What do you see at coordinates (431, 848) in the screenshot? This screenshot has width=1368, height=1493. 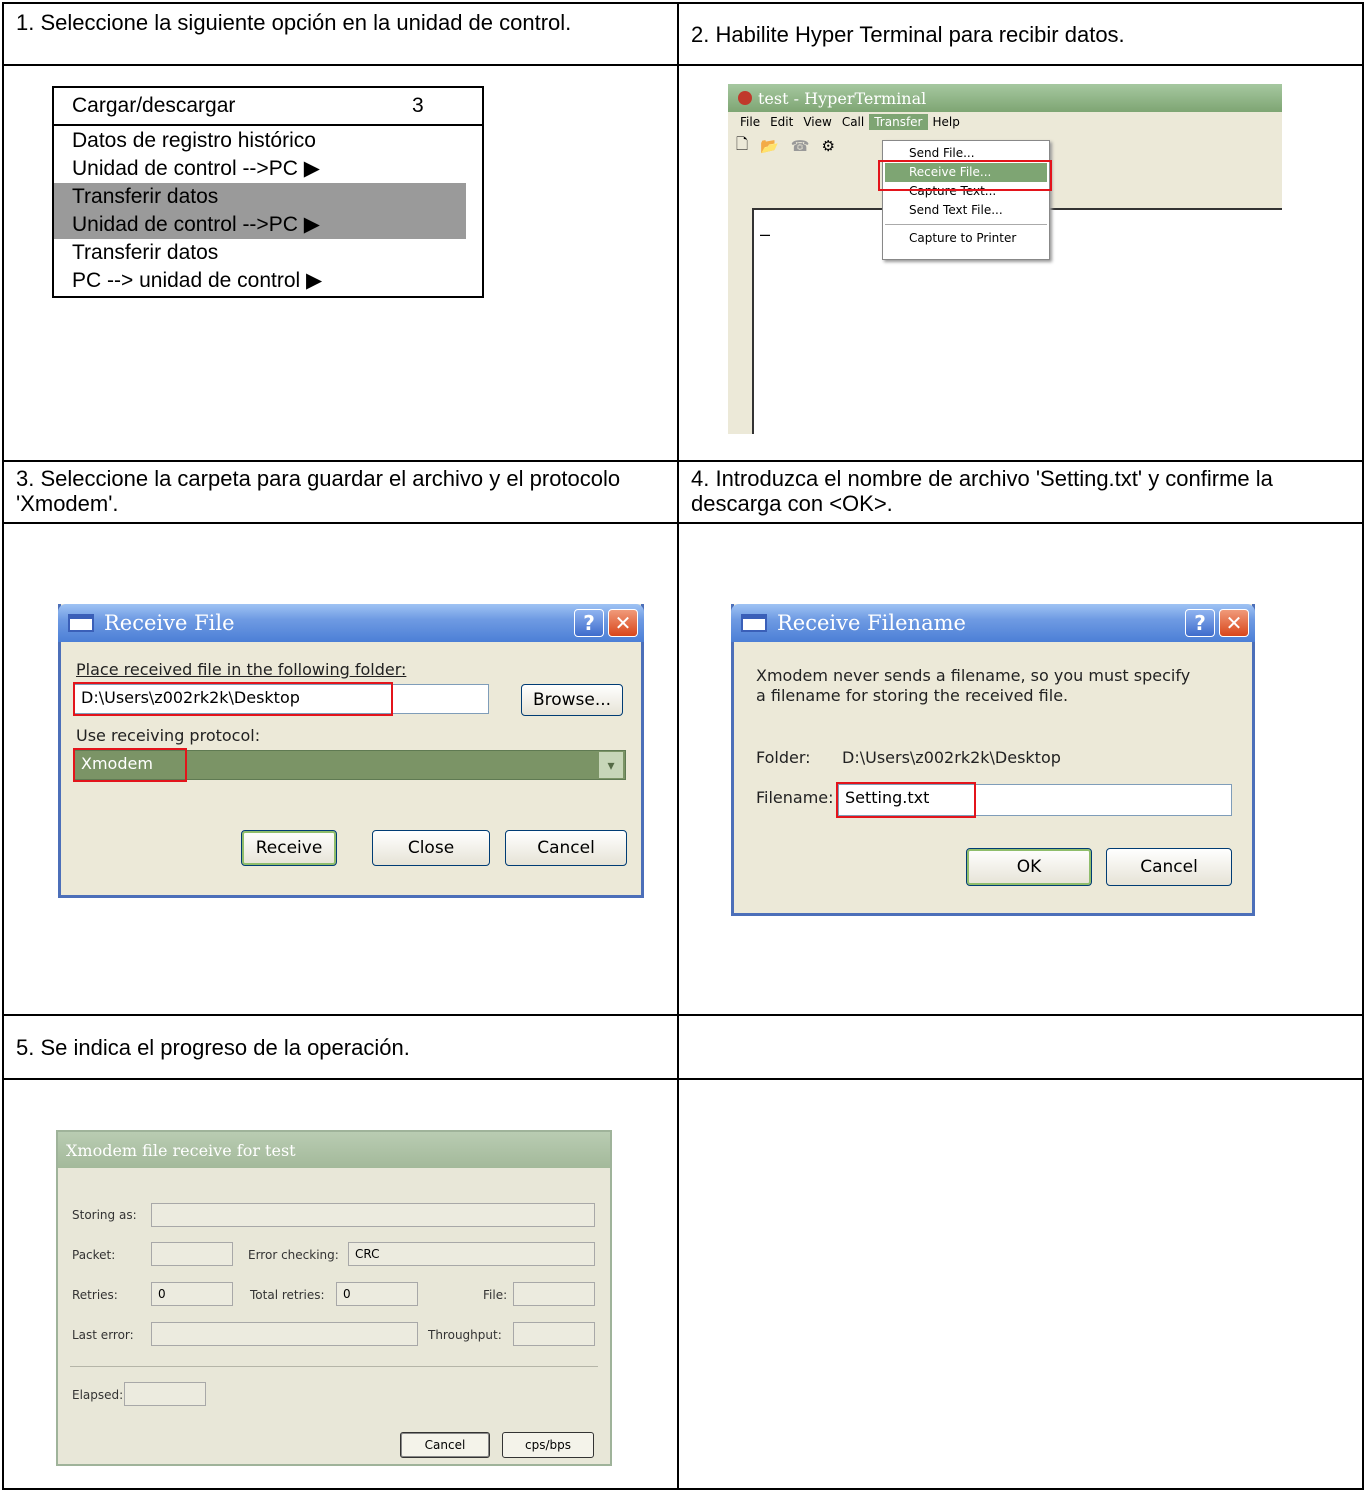 I see `close-button: Close` at bounding box center [431, 848].